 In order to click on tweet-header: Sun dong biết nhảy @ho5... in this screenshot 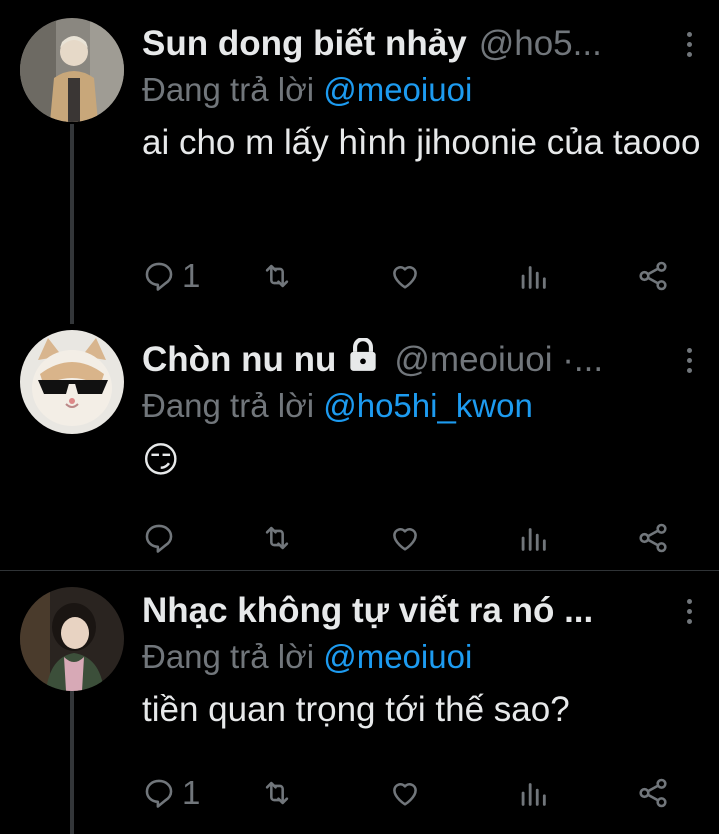, I will do `click(421, 44)`.